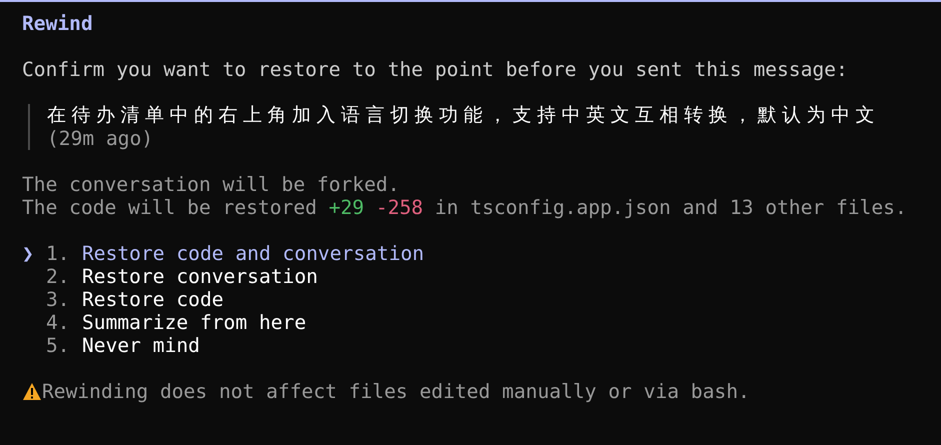  Describe the element at coordinates (463, 115) in the screenshot. I see `quoted-message: 在待办清单中的右上角加入语言切换功能，支持中英文互相转换，默认为中文` at that location.